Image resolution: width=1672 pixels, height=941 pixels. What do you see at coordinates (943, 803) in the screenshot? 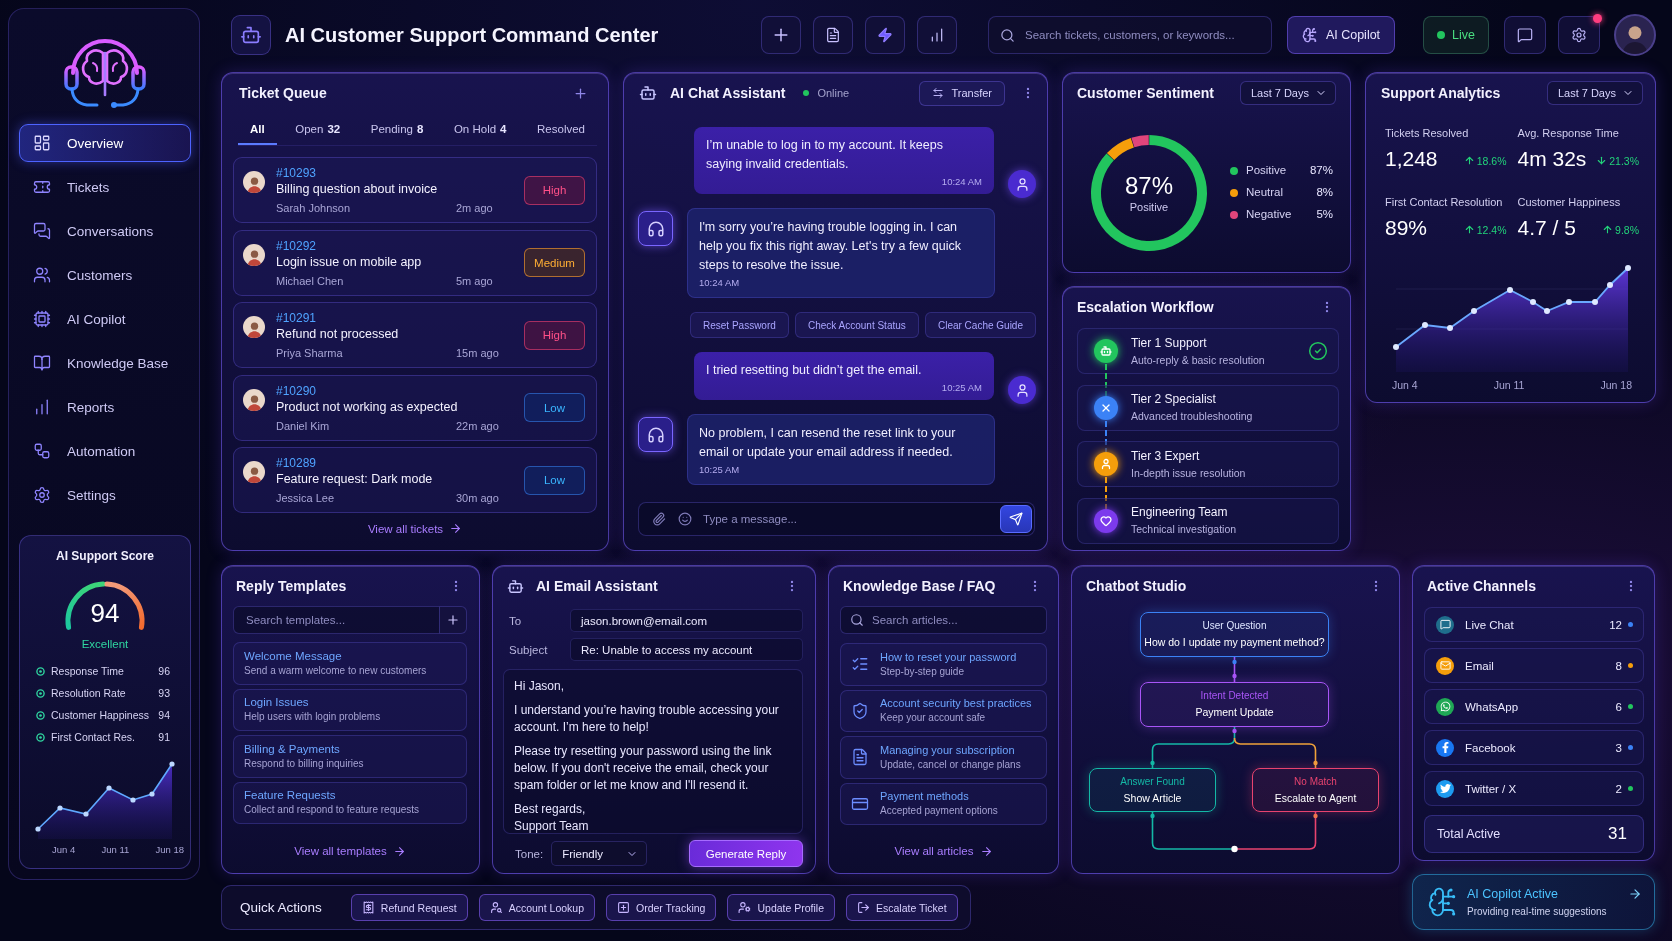
I see `article-item: Payment methods Accepted payment options` at bounding box center [943, 803].